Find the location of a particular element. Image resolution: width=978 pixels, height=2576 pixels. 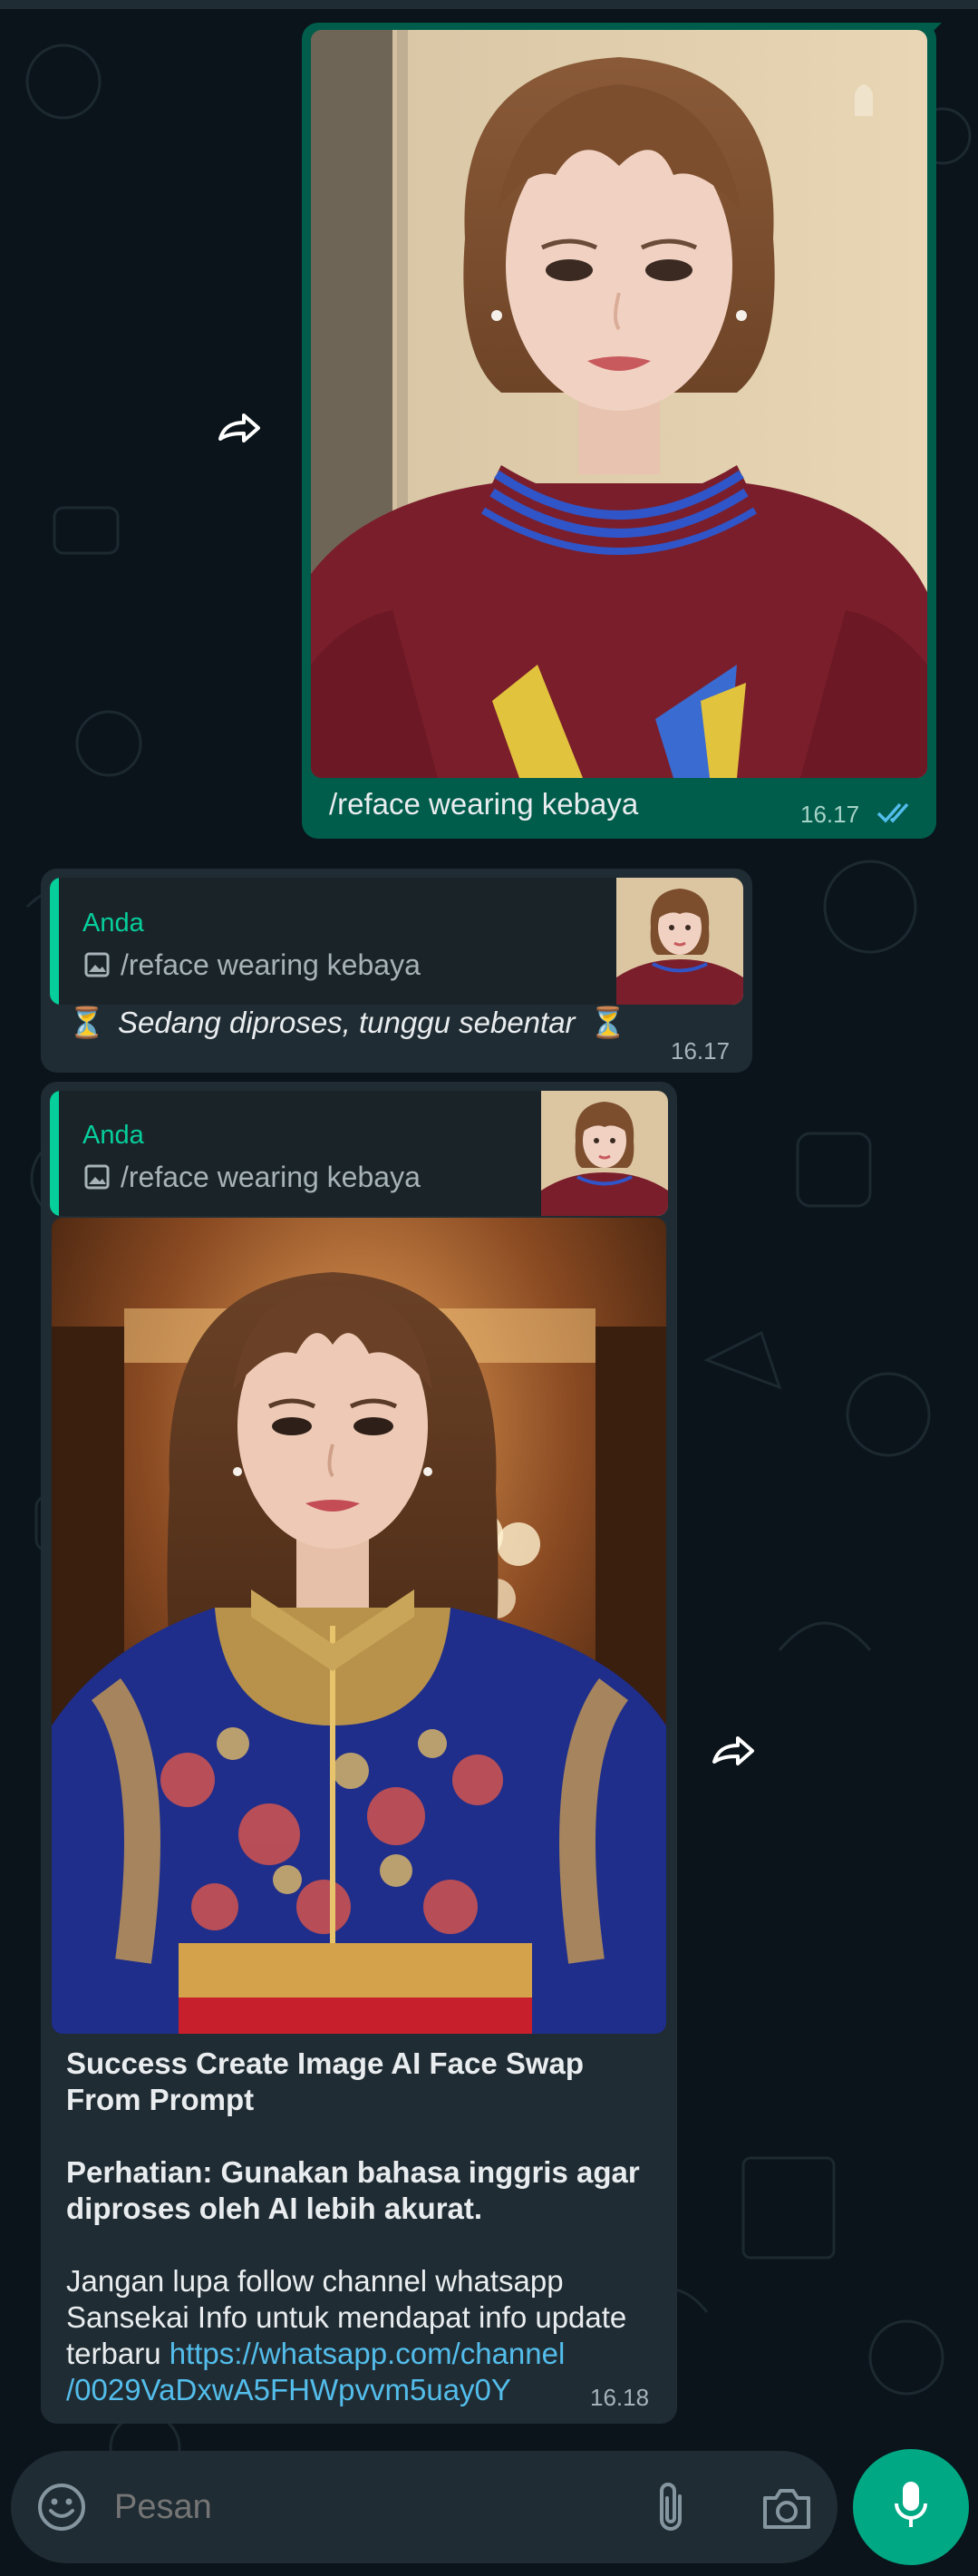

top-strip is located at coordinates (489, 4).